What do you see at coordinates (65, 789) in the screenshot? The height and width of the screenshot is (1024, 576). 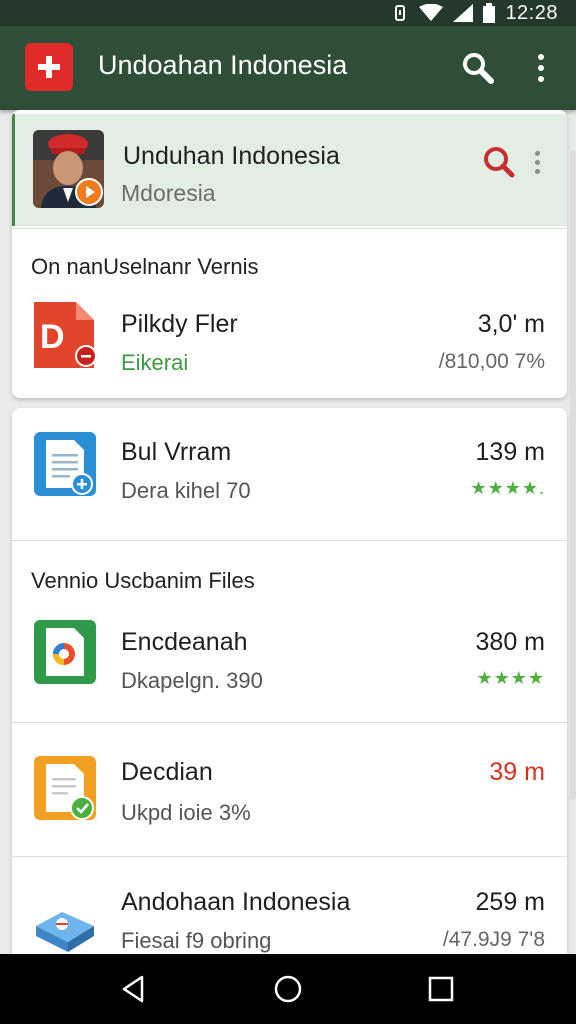 I see `text-file-icon` at bounding box center [65, 789].